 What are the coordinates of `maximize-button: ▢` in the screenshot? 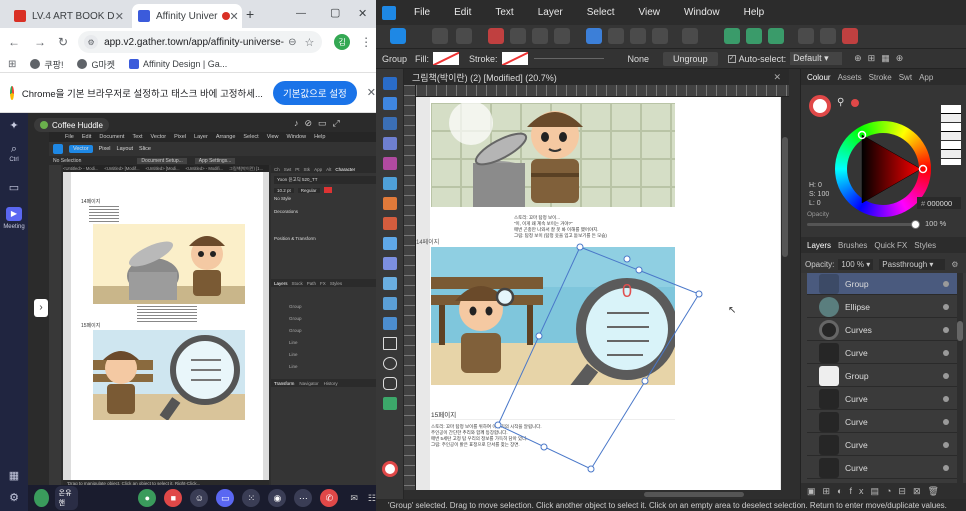 It's located at (335, 12).